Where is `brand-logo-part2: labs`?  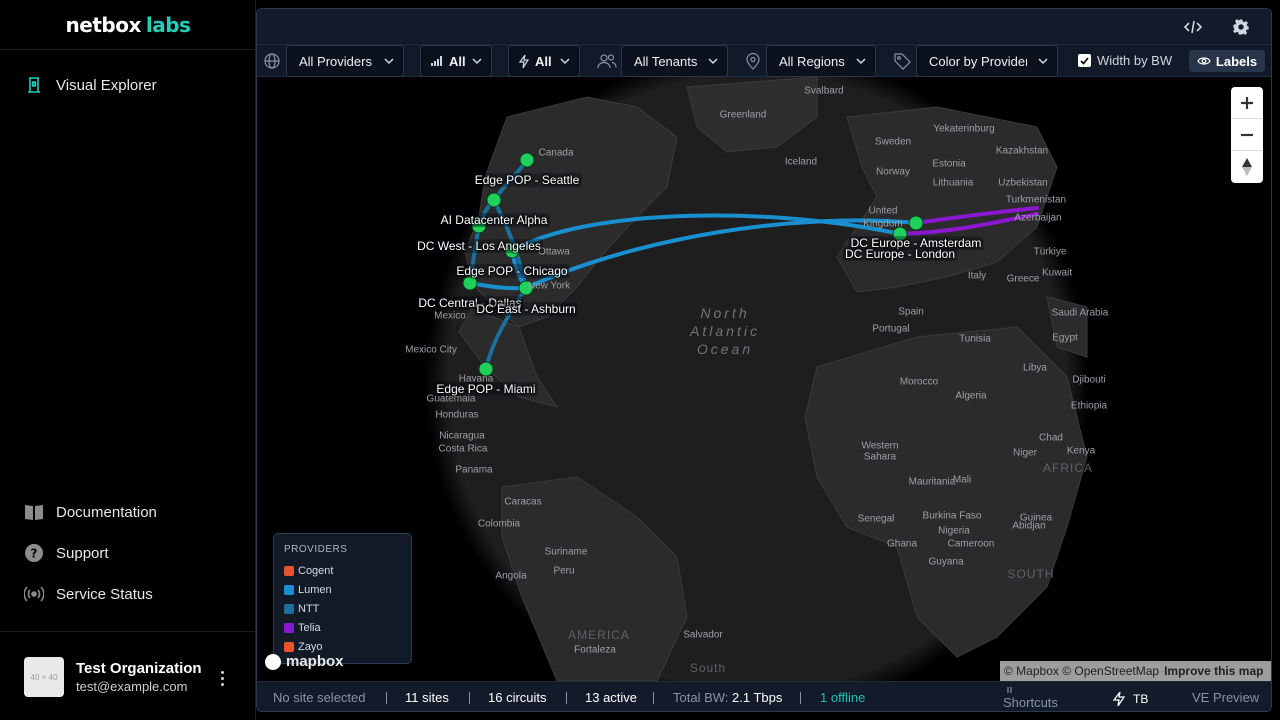
brand-logo-part2: labs is located at coordinates (168, 24).